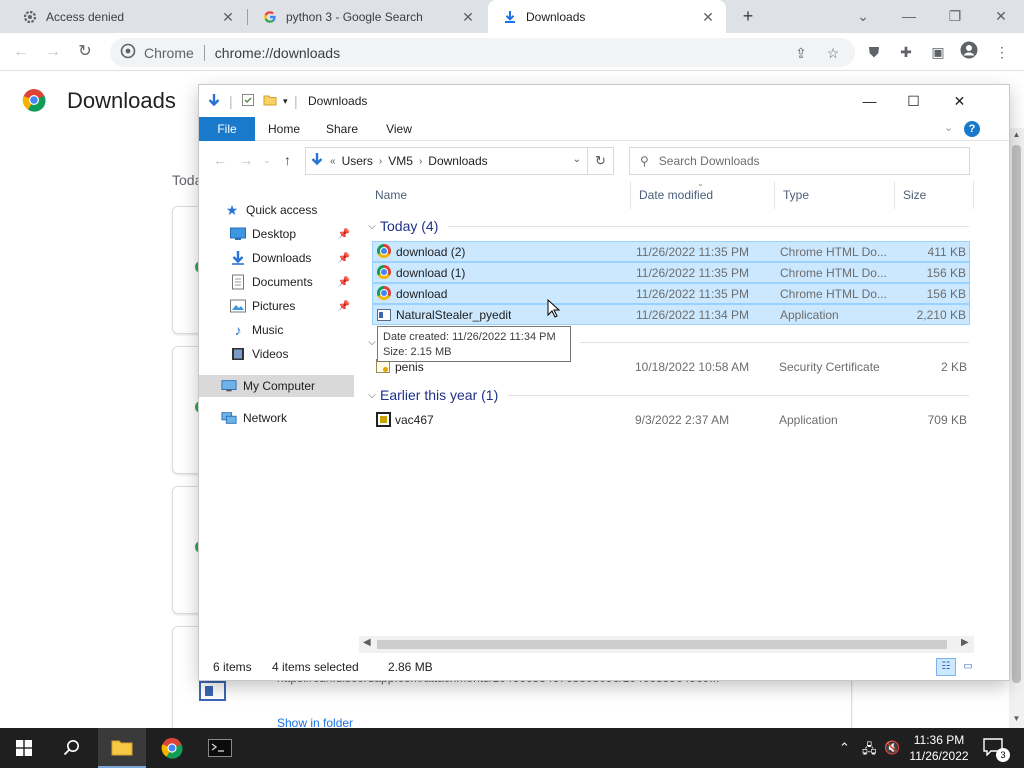 The height and width of the screenshot is (768, 1024). I want to click on tab-search-icon: ⌄, so click(863, 16).